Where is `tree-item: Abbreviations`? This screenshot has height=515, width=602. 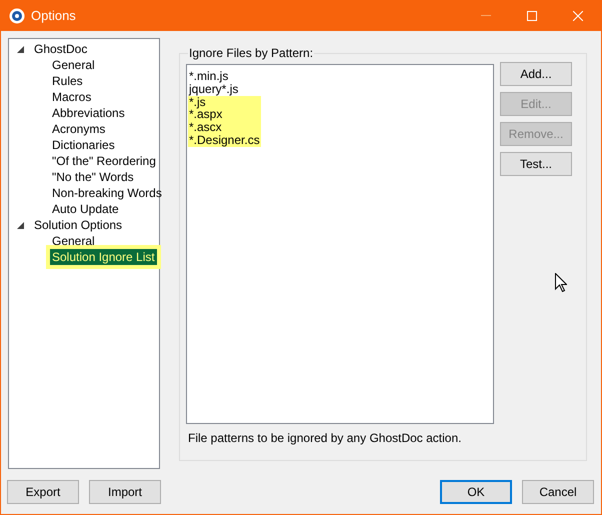
tree-item: Abbreviations is located at coordinates (88, 113).